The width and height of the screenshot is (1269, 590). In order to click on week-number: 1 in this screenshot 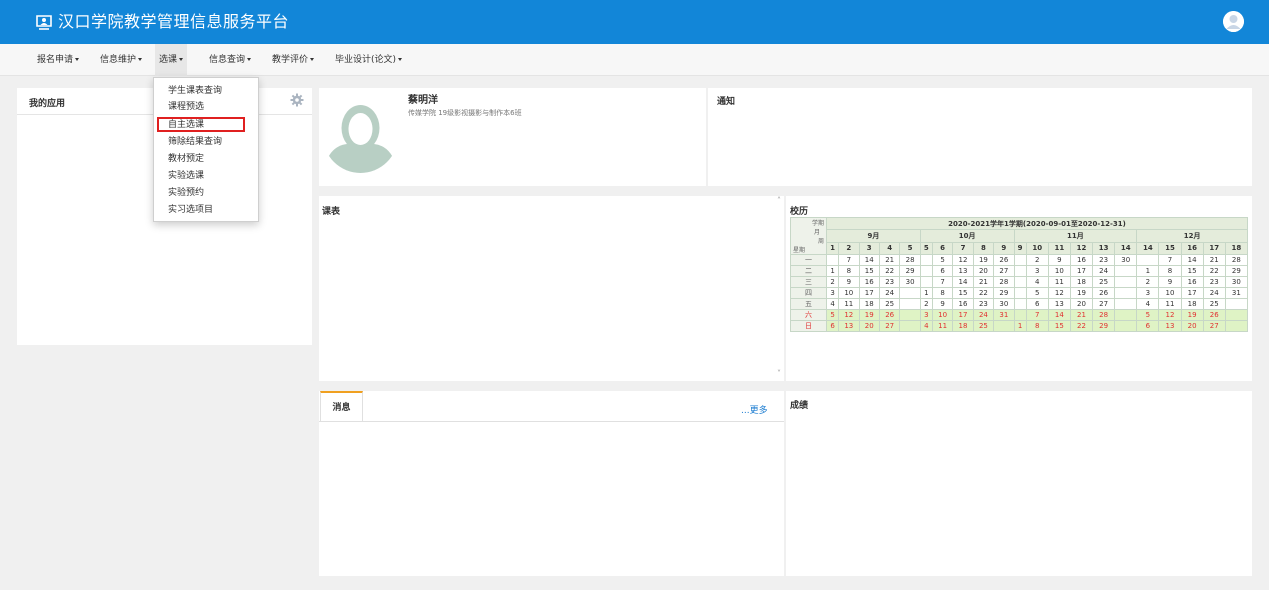, I will do `click(832, 248)`.